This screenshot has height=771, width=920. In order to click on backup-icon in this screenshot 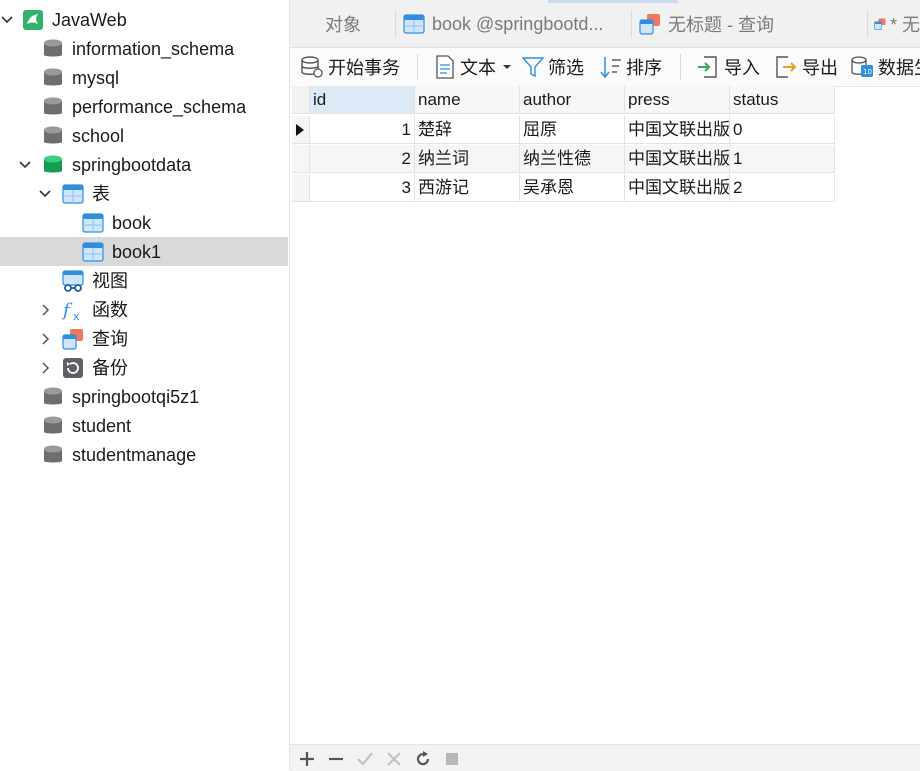, I will do `click(73, 368)`.